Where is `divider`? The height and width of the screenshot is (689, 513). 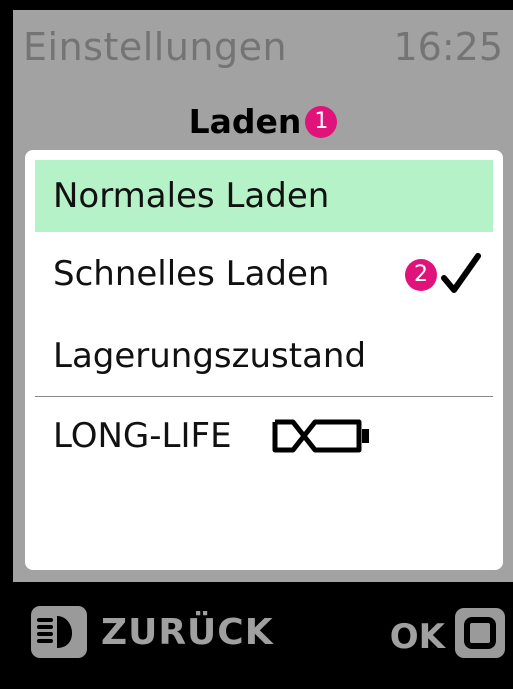 divider is located at coordinates (264, 396).